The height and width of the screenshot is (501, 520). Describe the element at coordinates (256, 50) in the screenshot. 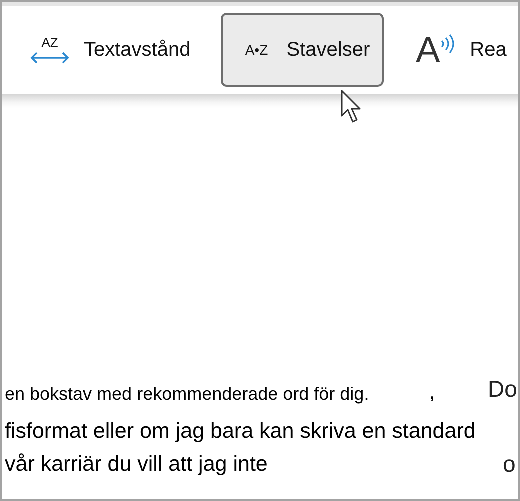

I see `syllables-icon: A•Z` at that location.